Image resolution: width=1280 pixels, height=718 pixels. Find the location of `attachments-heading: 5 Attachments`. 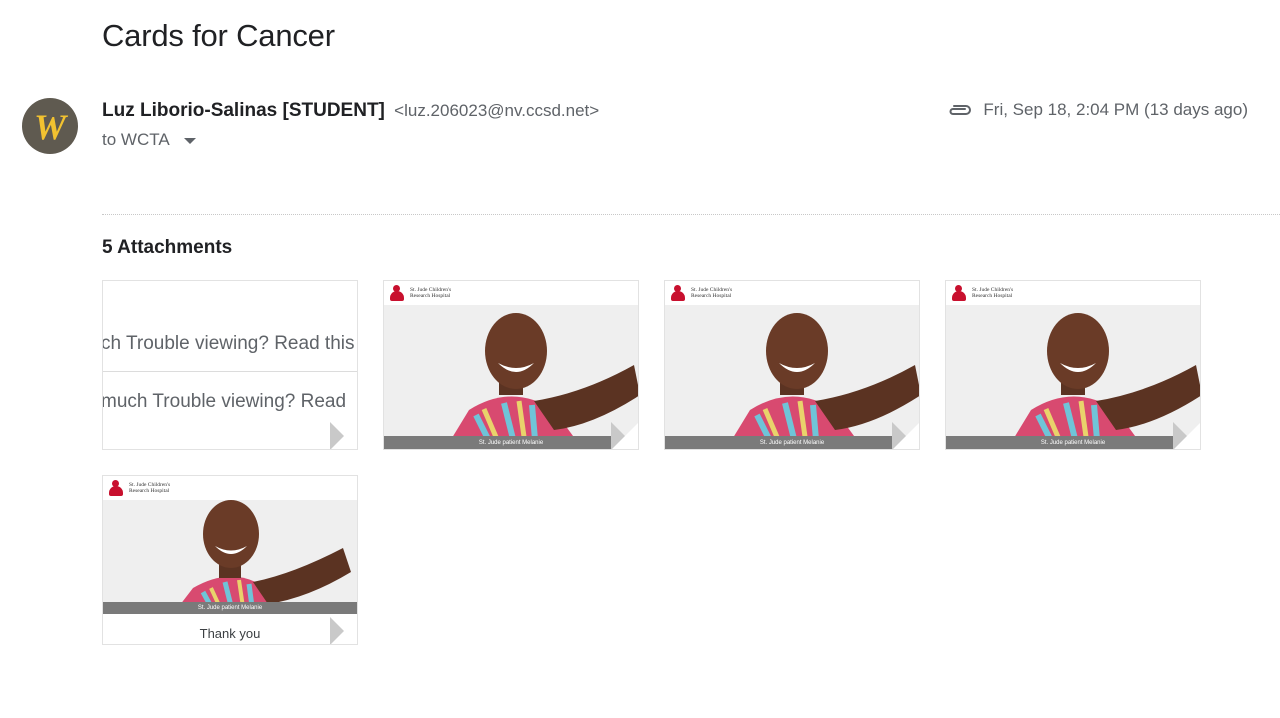

attachments-heading: 5 Attachments is located at coordinates (167, 247).